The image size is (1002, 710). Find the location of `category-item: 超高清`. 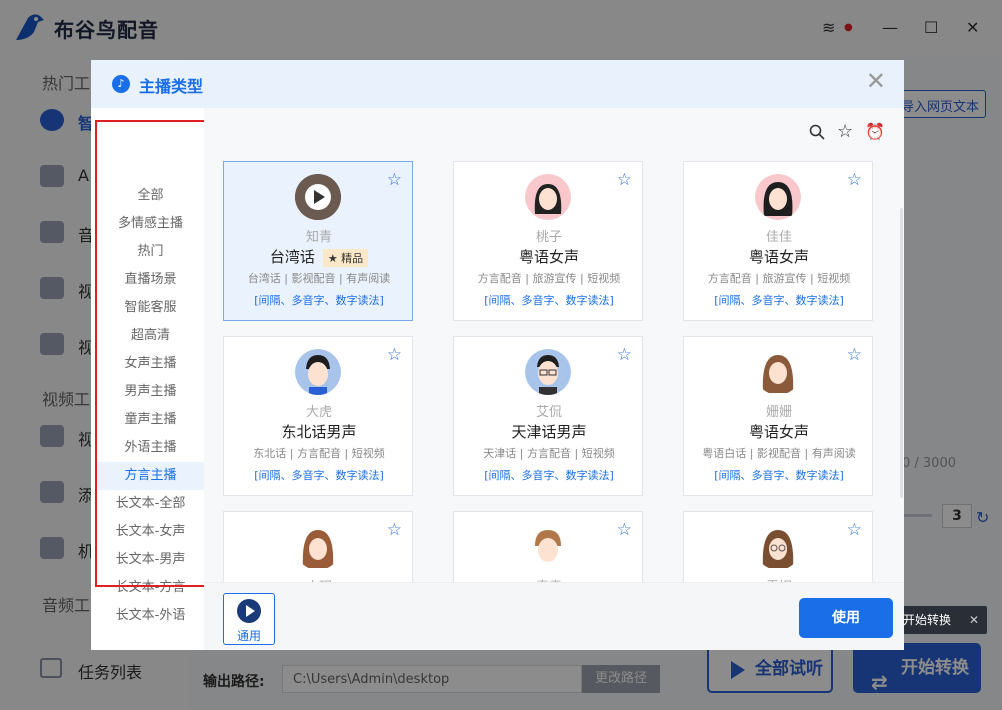

category-item: 超高清 is located at coordinates (150, 336).